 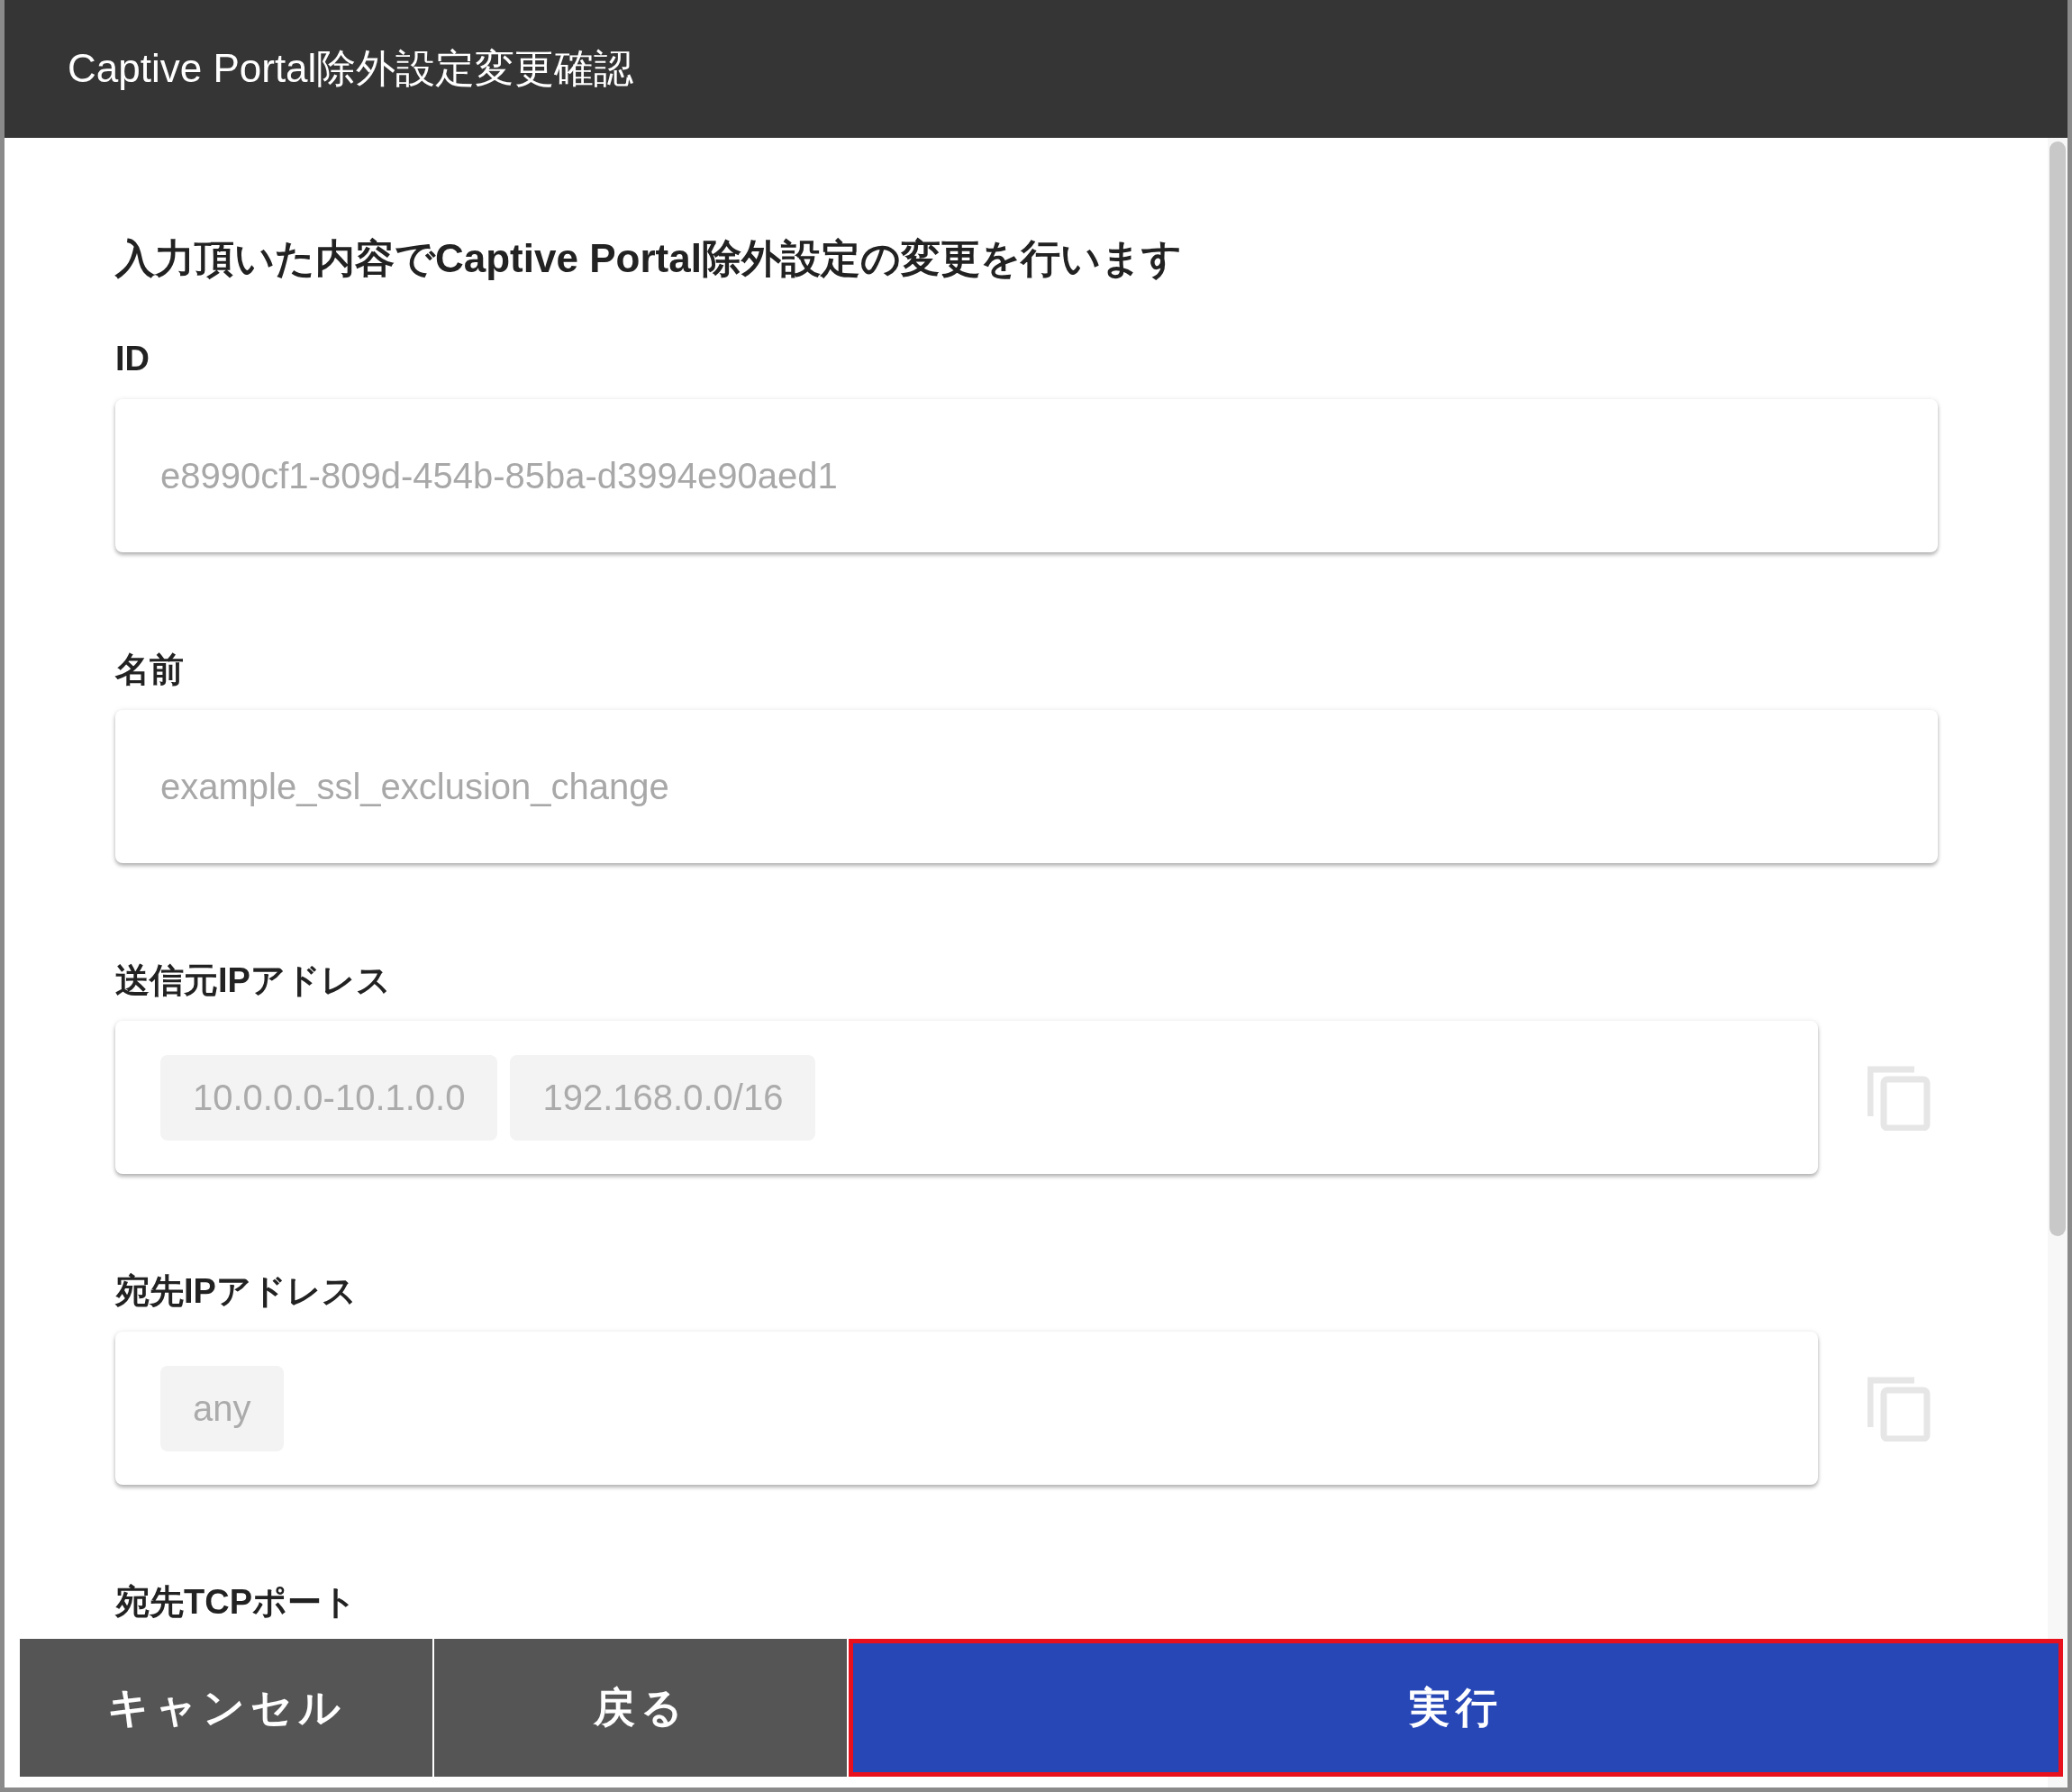 I want to click on address-chip: 10.0.0.0-10.1.0.0, so click(x=329, y=1097).